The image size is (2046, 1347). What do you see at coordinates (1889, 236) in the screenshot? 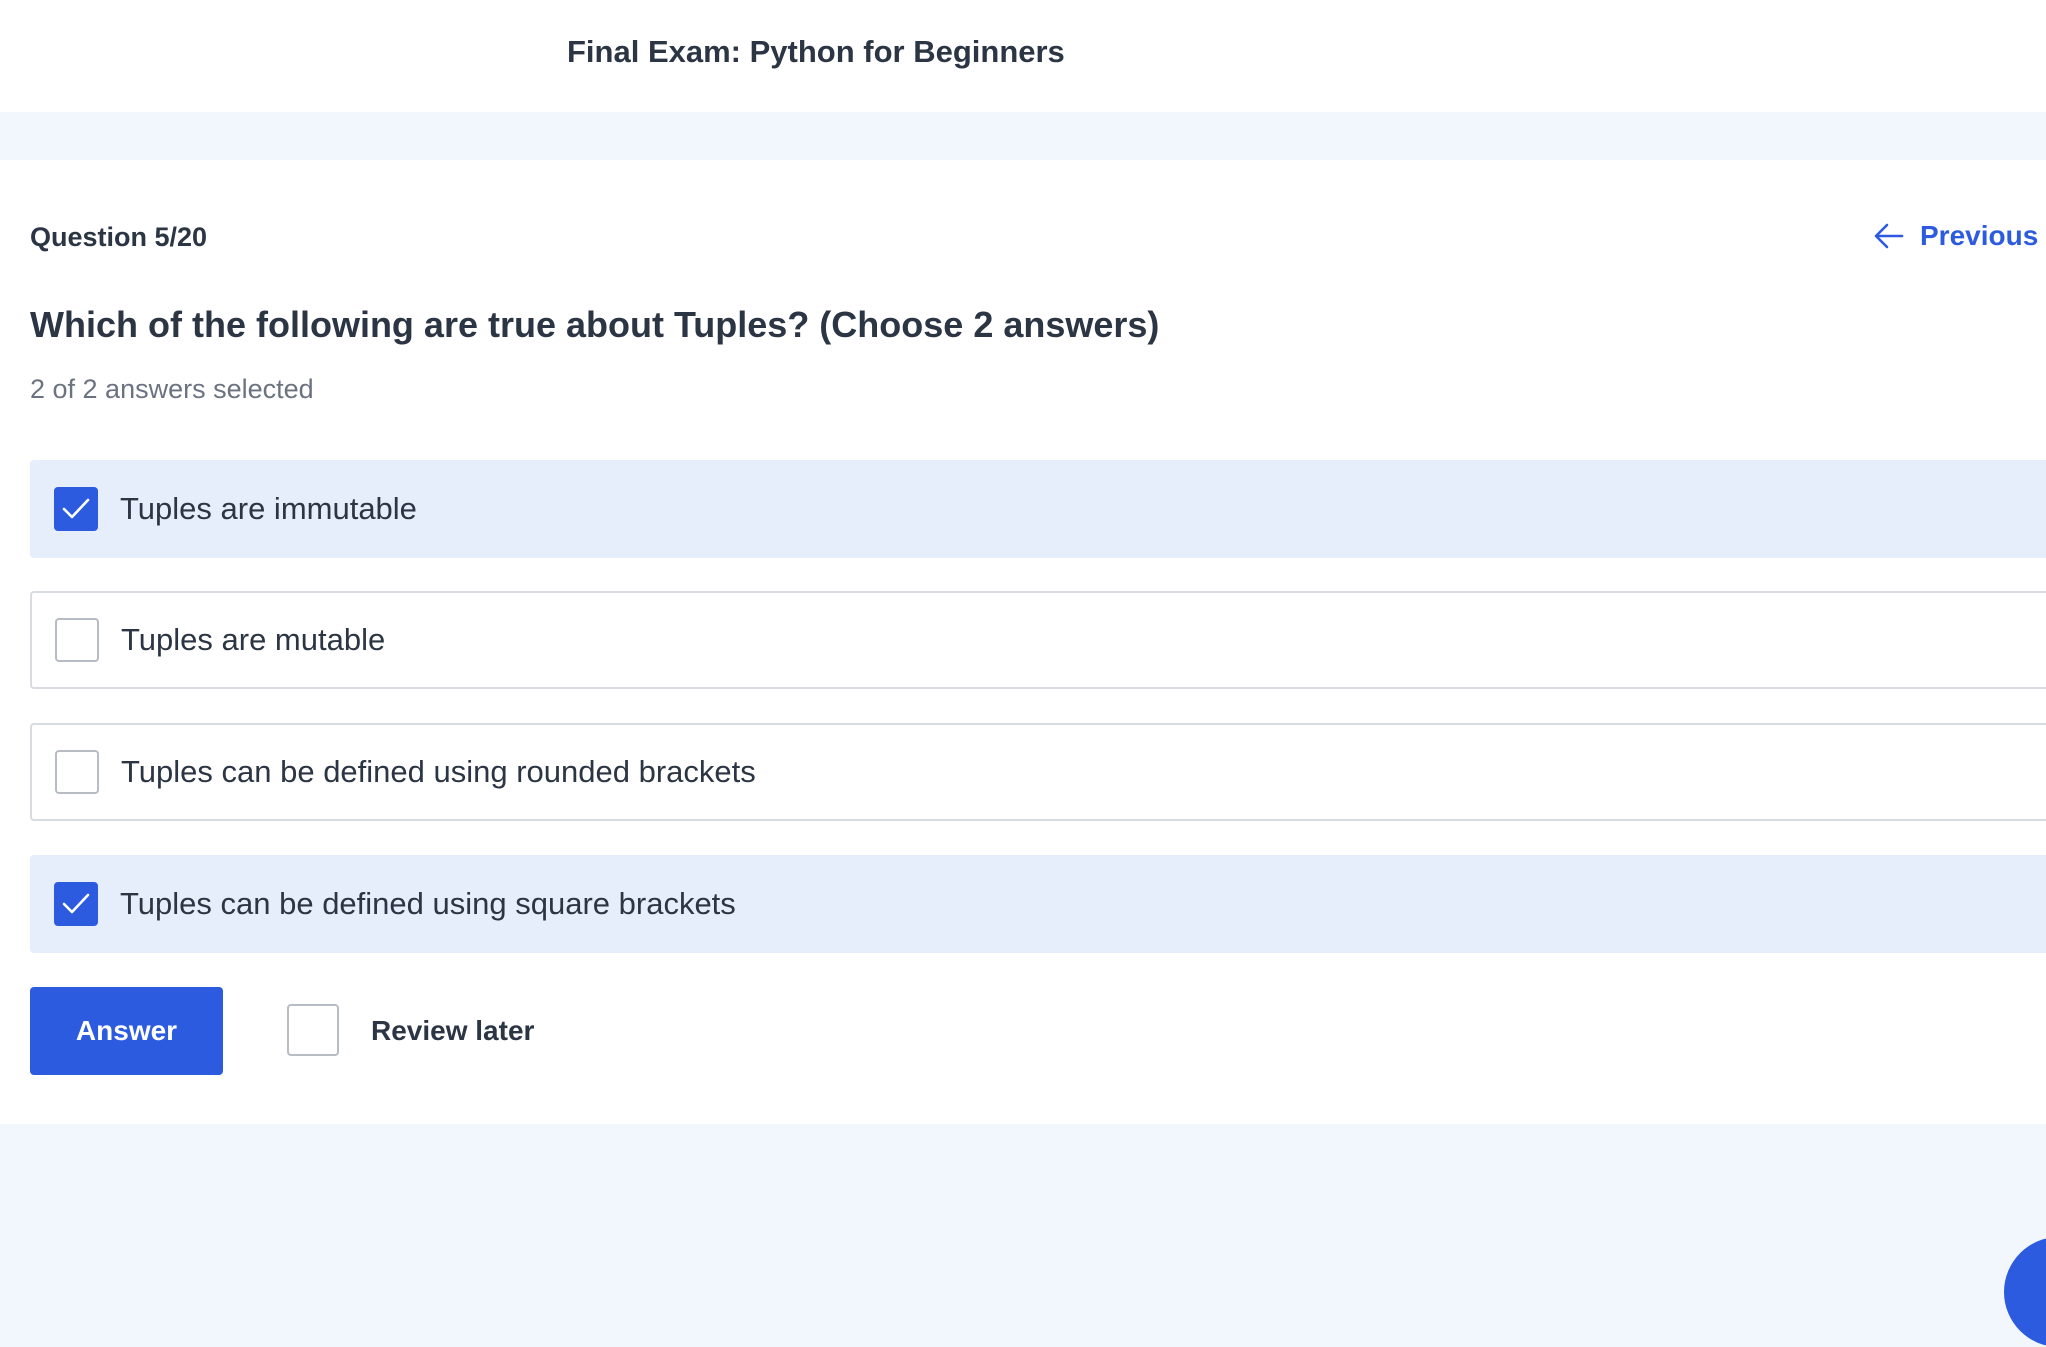
I see `arrow-left-icon` at bounding box center [1889, 236].